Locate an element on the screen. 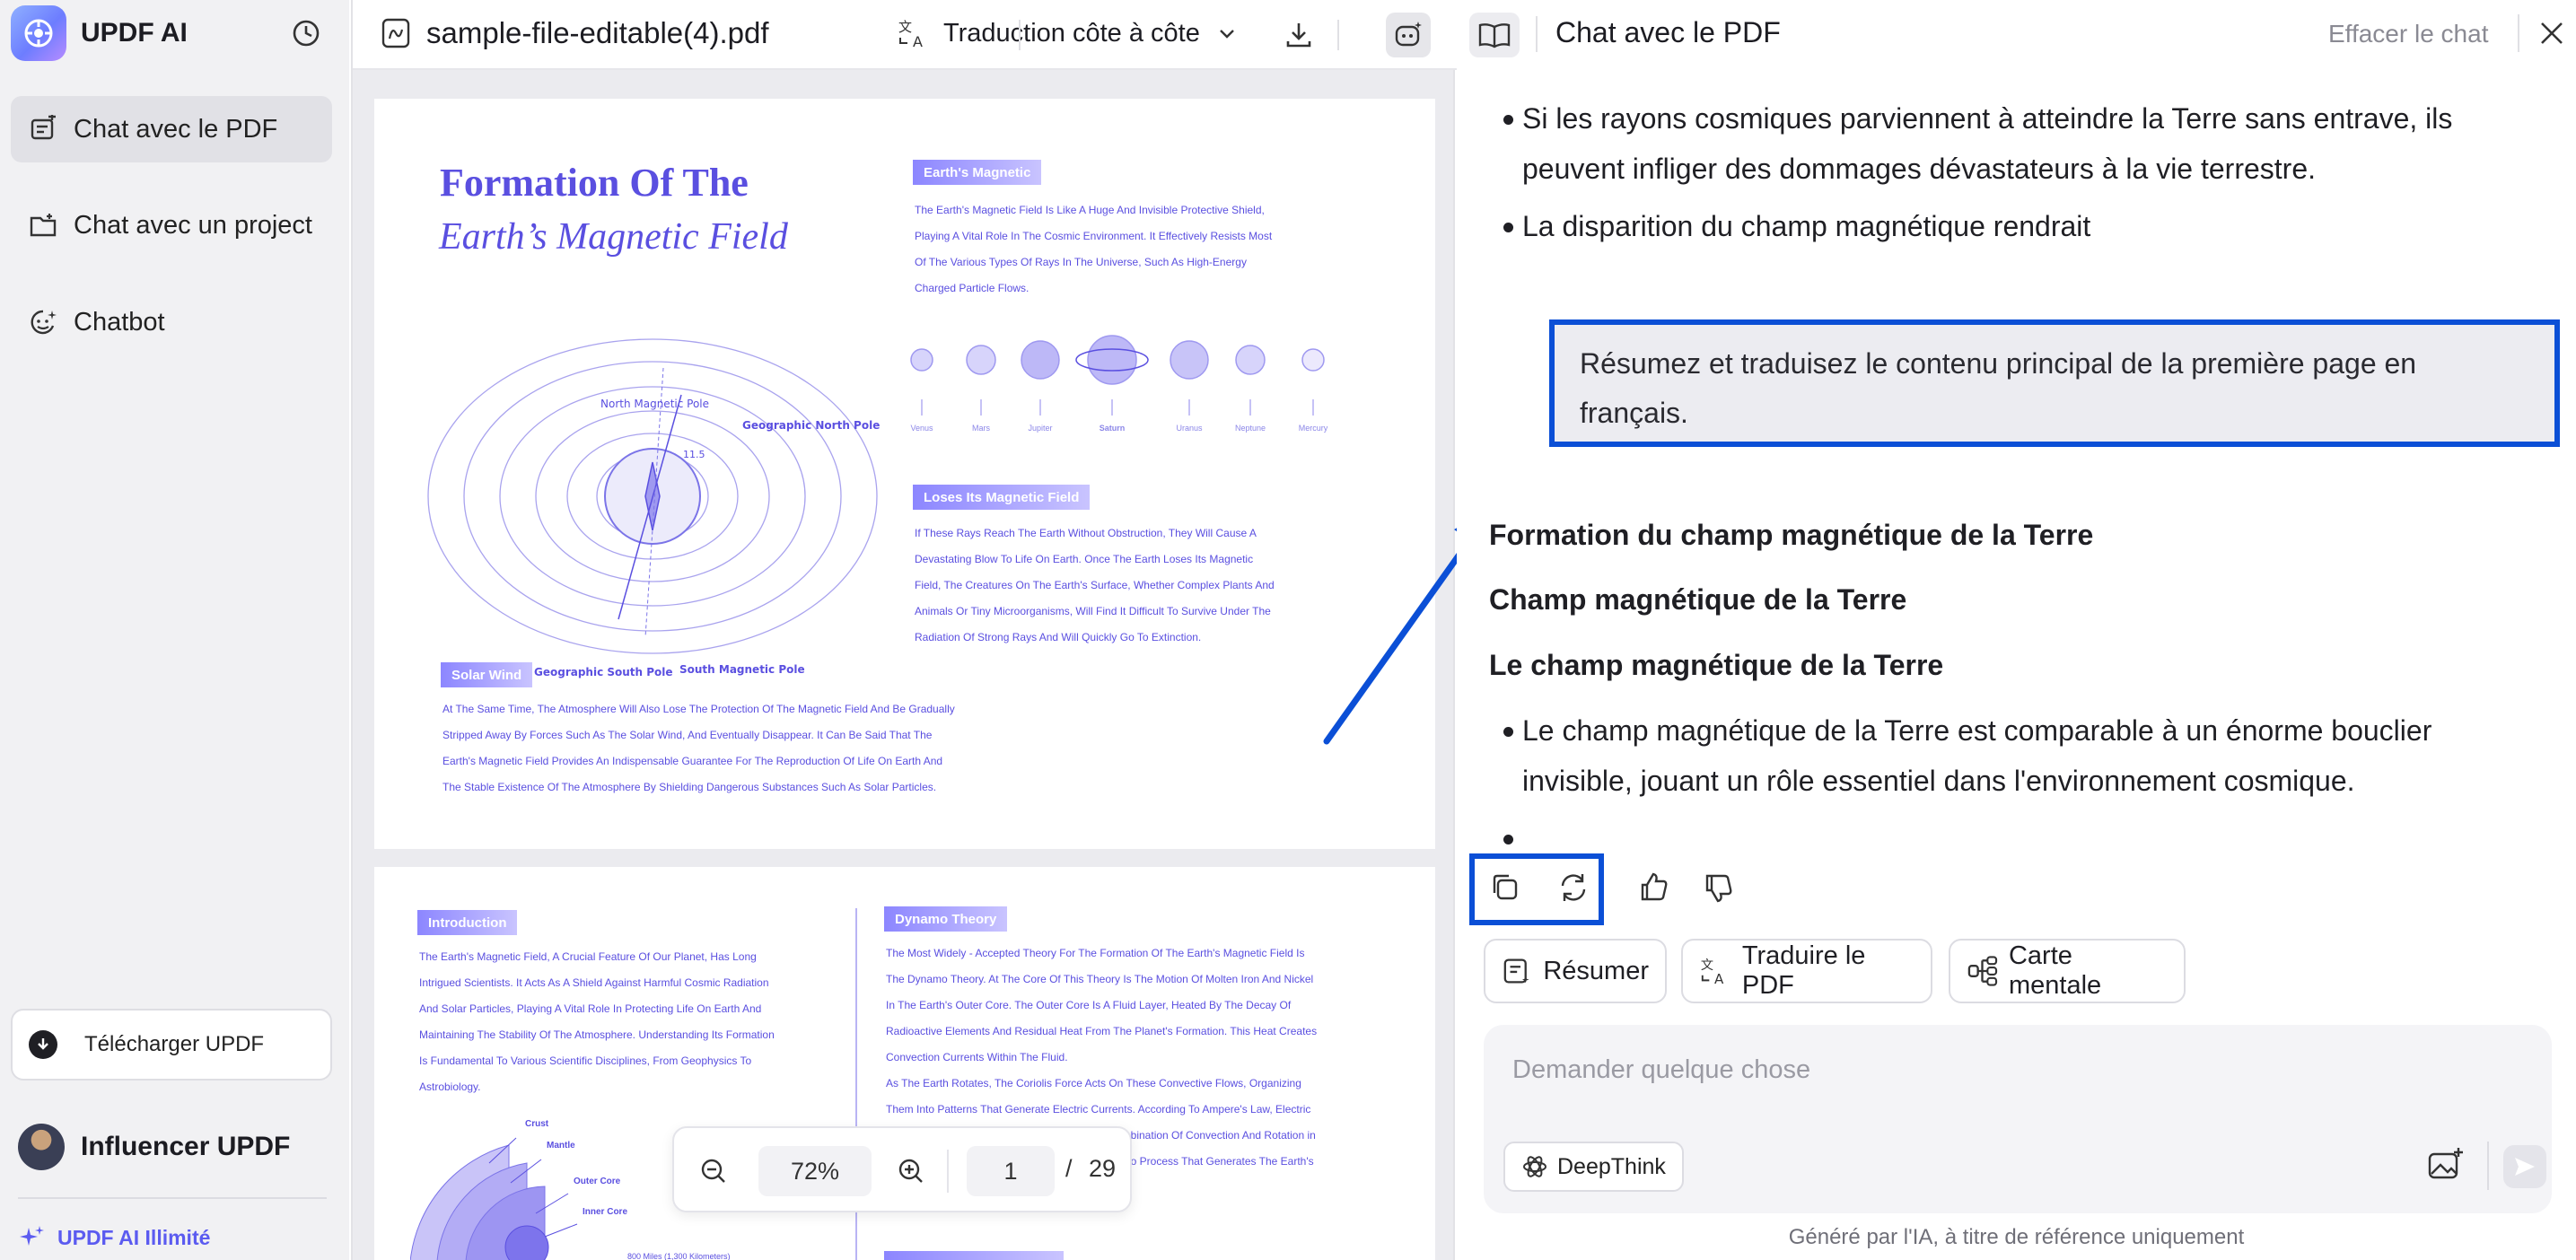 This screenshot has height=1260, width=2576. section-tag: Dynamo Theory is located at coordinates (946, 919).